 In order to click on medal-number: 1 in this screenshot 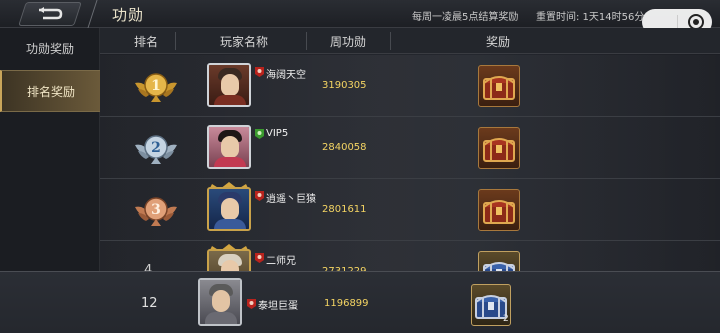, I will do `click(156, 86)`.